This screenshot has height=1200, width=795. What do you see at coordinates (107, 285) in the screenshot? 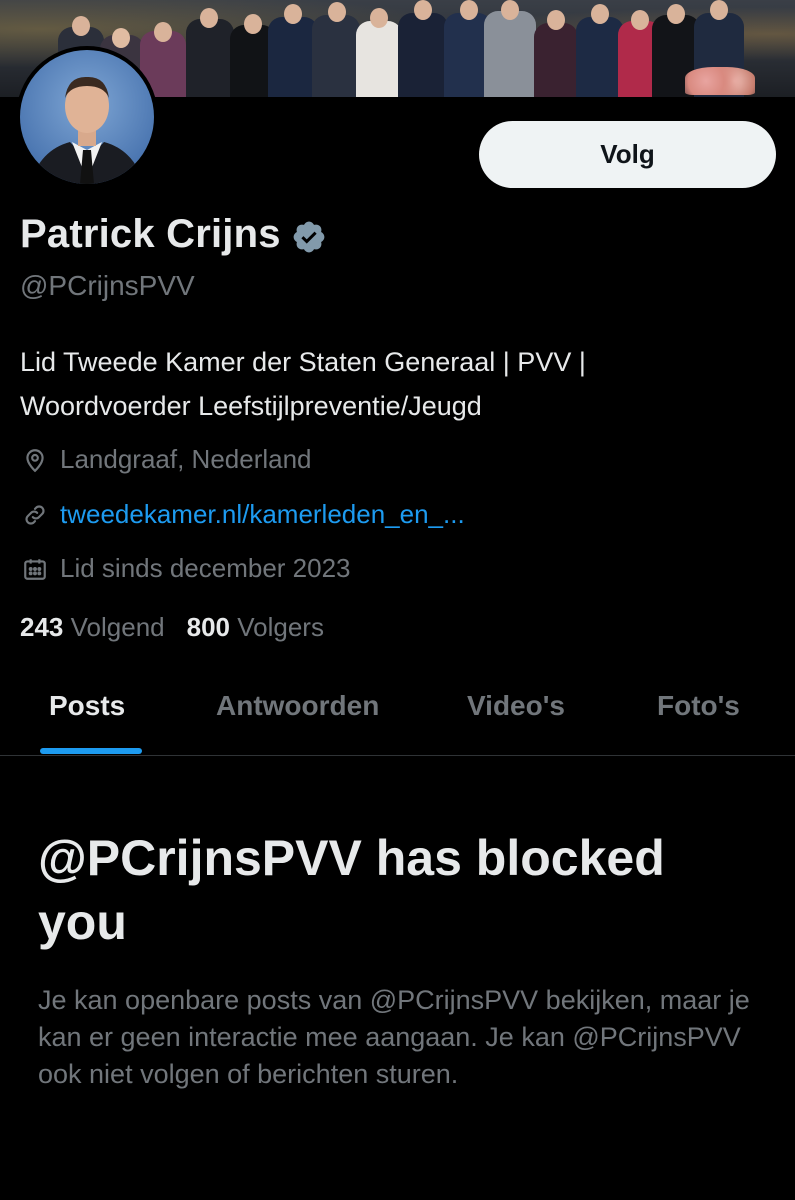
I see `profile-handle: @PCrijnsPVV` at bounding box center [107, 285].